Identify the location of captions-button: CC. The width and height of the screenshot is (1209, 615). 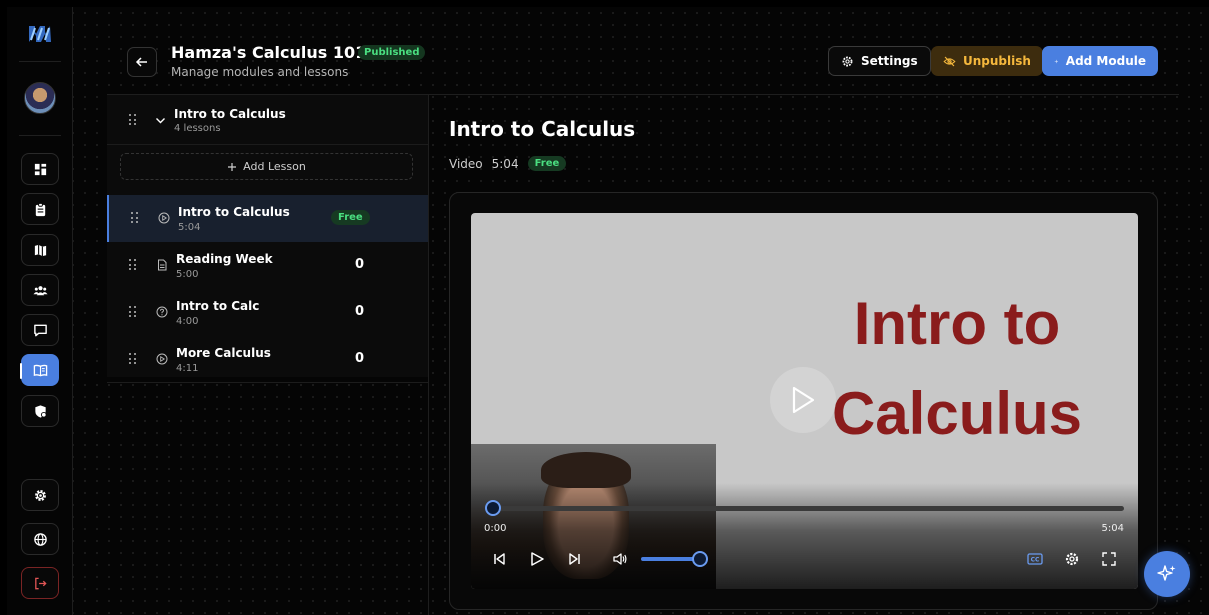
(1035, 559).